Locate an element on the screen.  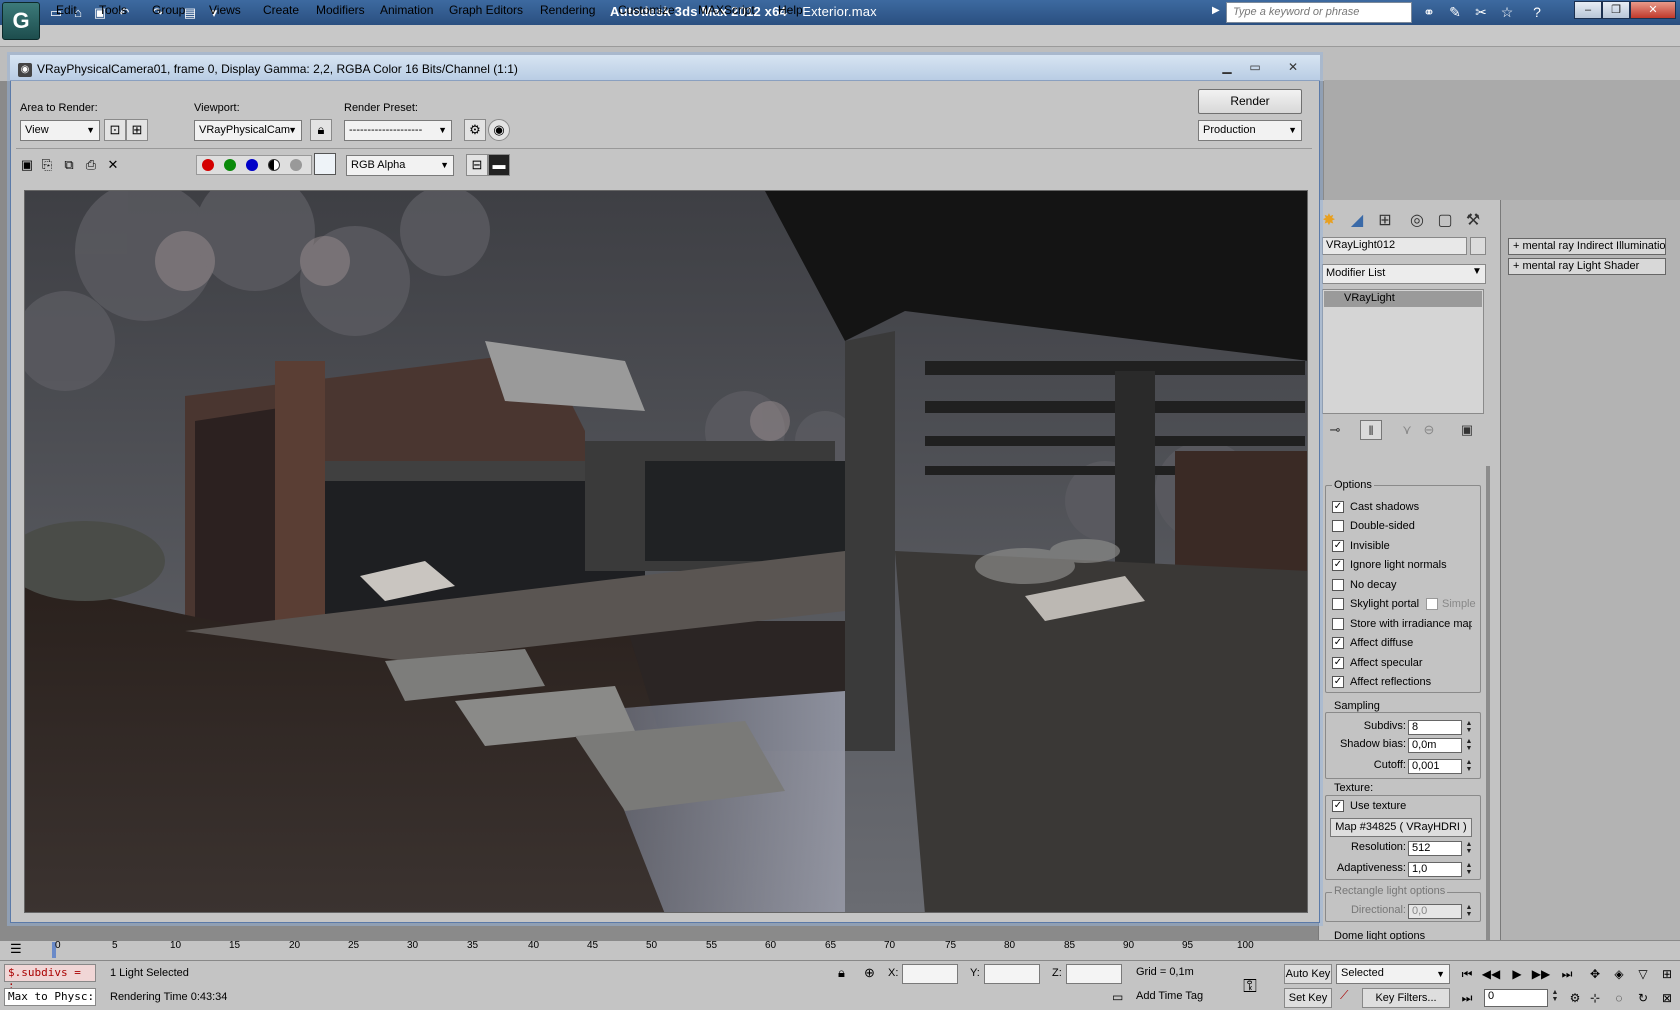
menu-modifiers: Modifiers is located at coordinates (340, 10).